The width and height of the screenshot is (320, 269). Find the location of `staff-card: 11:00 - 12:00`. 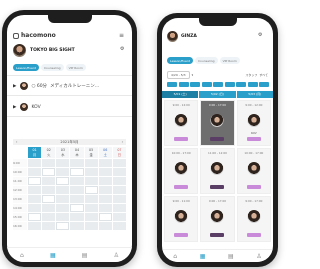

staff-card: 11:00 - 12:00 is located at coordinates (217, 171).